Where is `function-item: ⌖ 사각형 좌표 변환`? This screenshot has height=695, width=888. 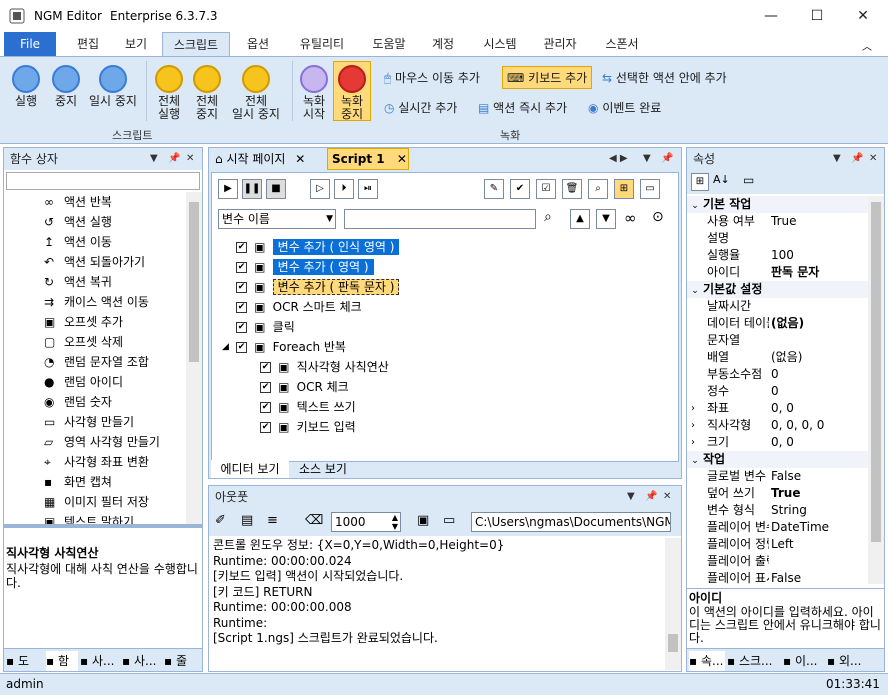
function-item: ⌖ 사각형 좌표 변환 is located at coordinates (95, 462).